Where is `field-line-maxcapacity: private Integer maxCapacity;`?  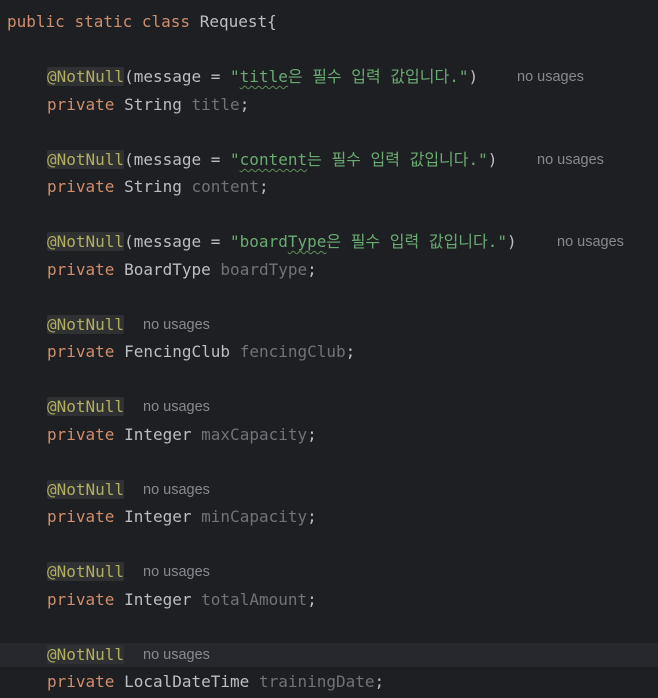
field-line-maxcapacity: private Integer maxCapacity; is located at coordinates (329, 435).